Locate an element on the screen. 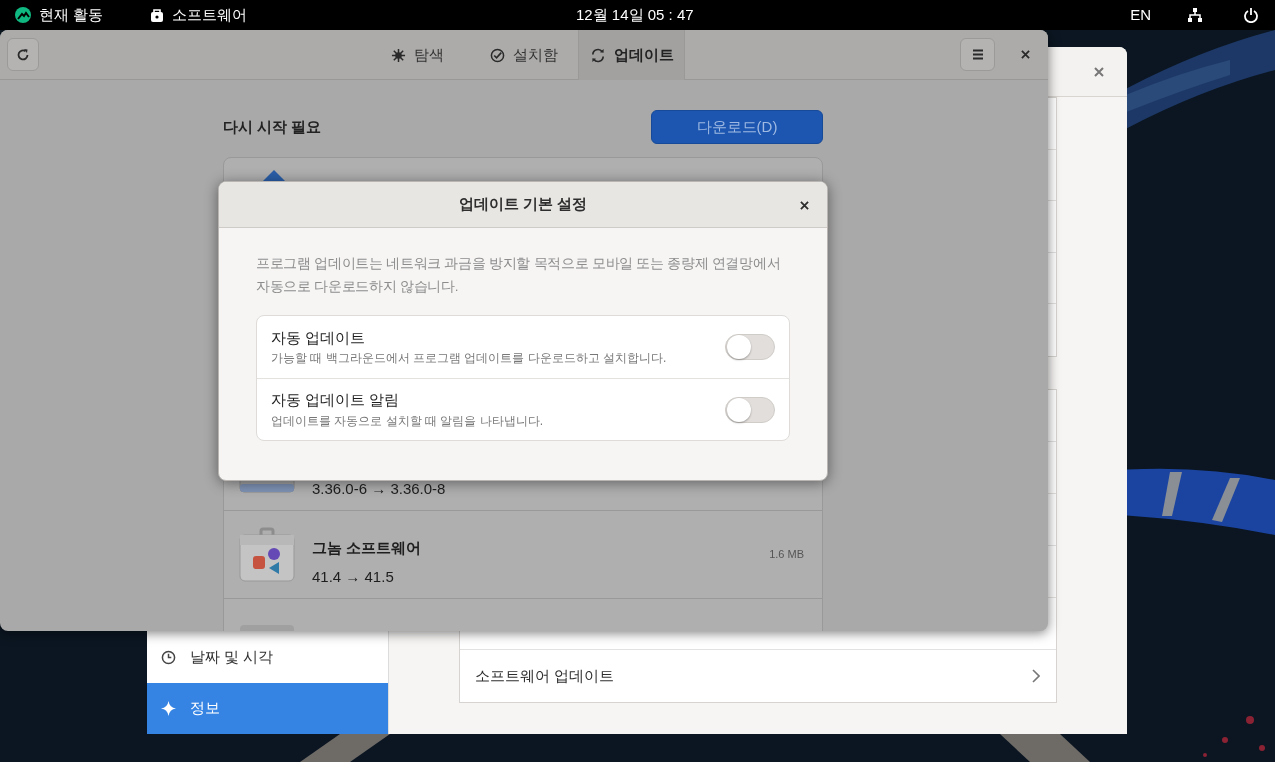  bag-icon is located at coordinates (157, 15).